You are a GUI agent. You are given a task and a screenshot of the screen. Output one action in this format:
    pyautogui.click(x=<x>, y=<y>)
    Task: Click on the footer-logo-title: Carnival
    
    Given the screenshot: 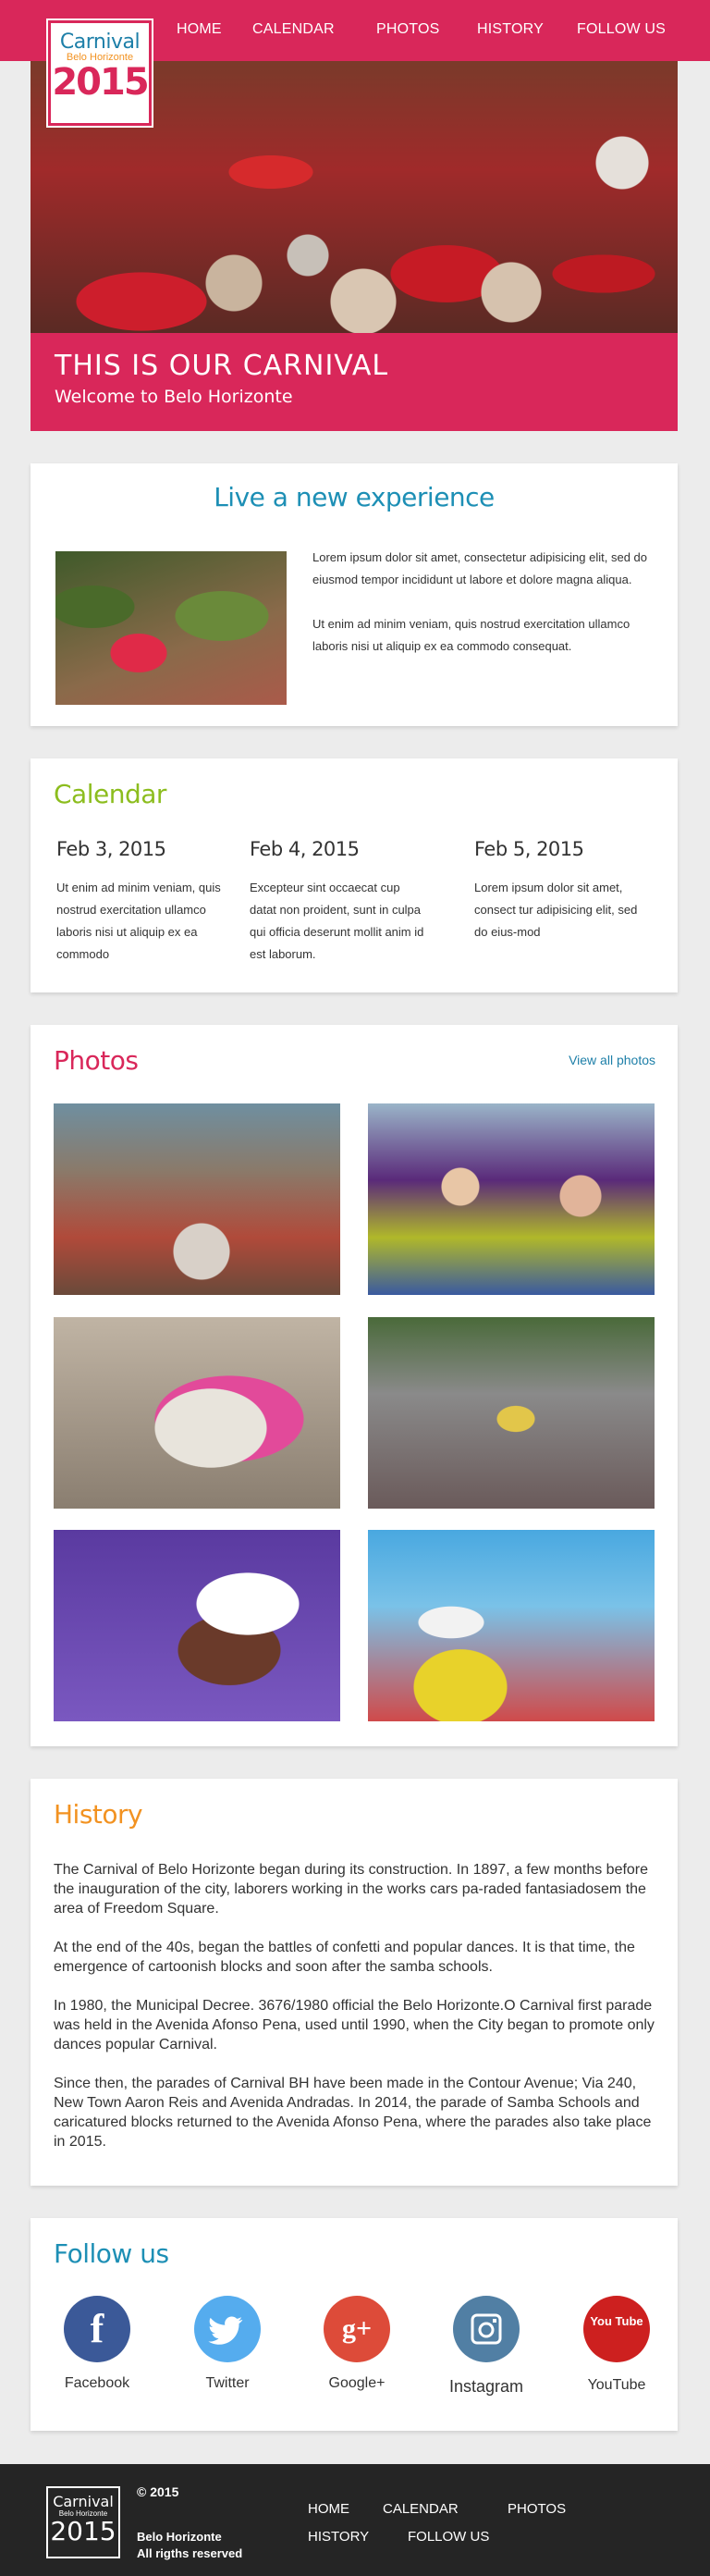 What is the action you would take?
    pyautogui.click(x=83, y=2501)
    